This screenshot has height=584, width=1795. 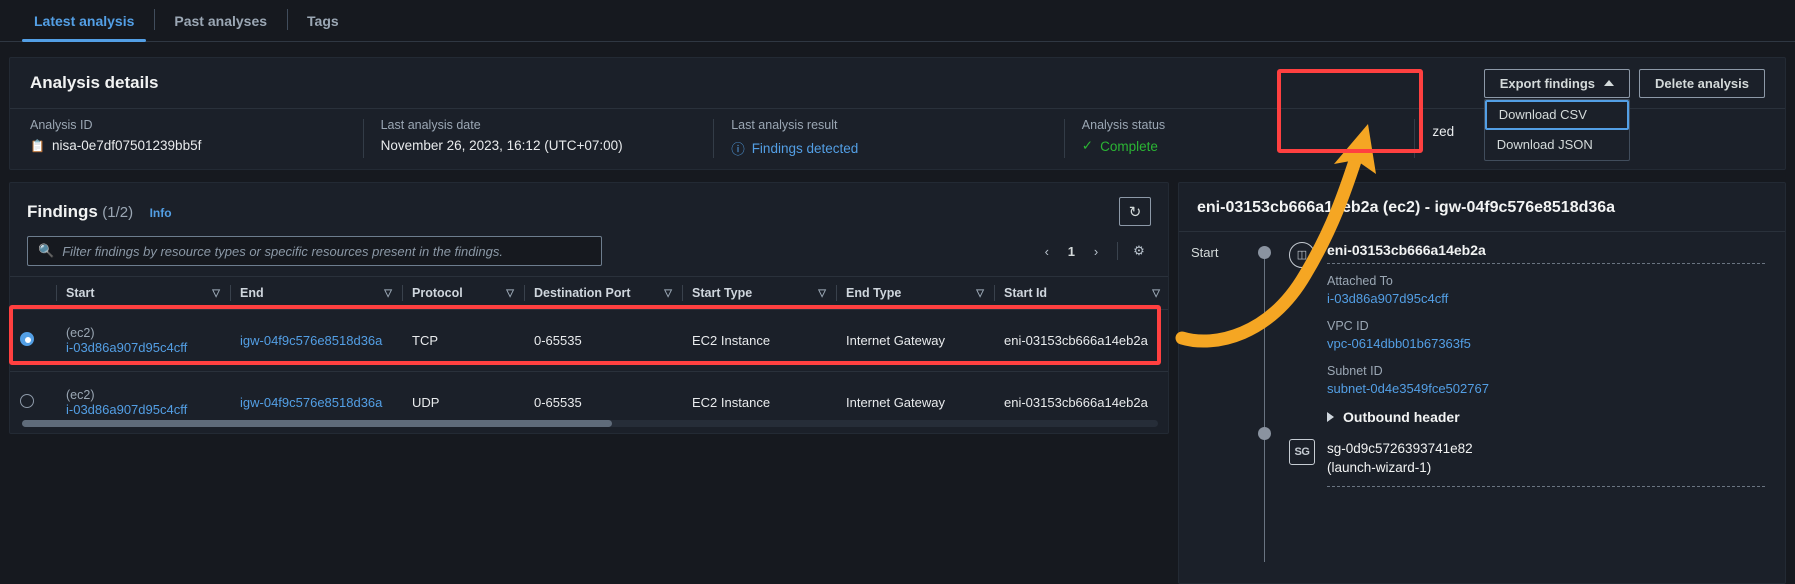 I want to click on findings-header: Findings (1/2) Info ↻, so click(x=589, y=207).